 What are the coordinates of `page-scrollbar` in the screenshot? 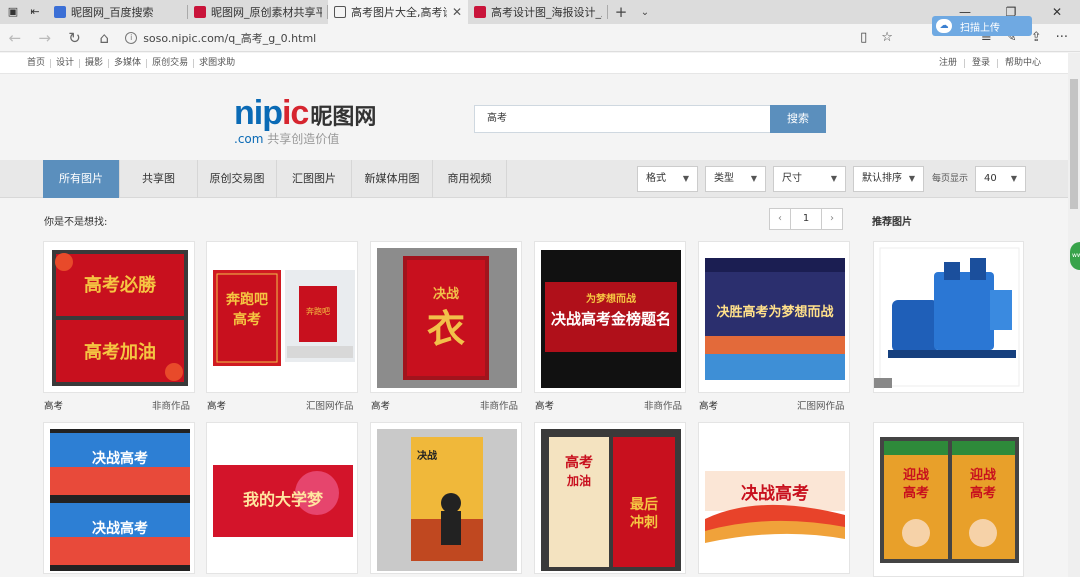 It's located at (1074, 315).